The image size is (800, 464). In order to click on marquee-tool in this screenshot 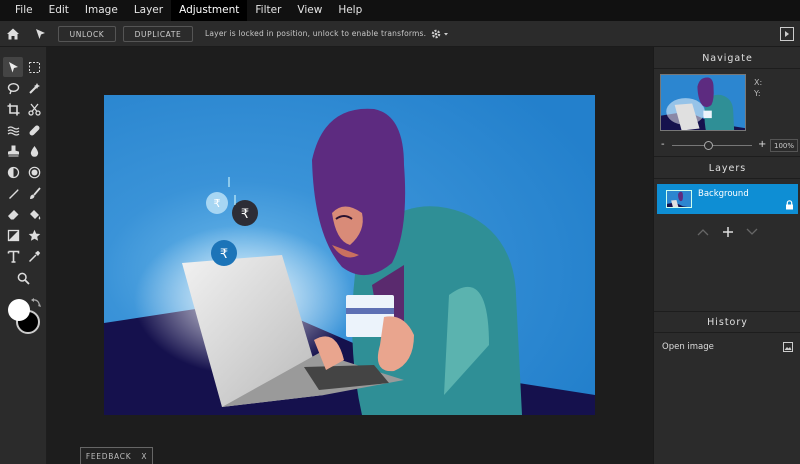, I will do `click(34, 67)`.